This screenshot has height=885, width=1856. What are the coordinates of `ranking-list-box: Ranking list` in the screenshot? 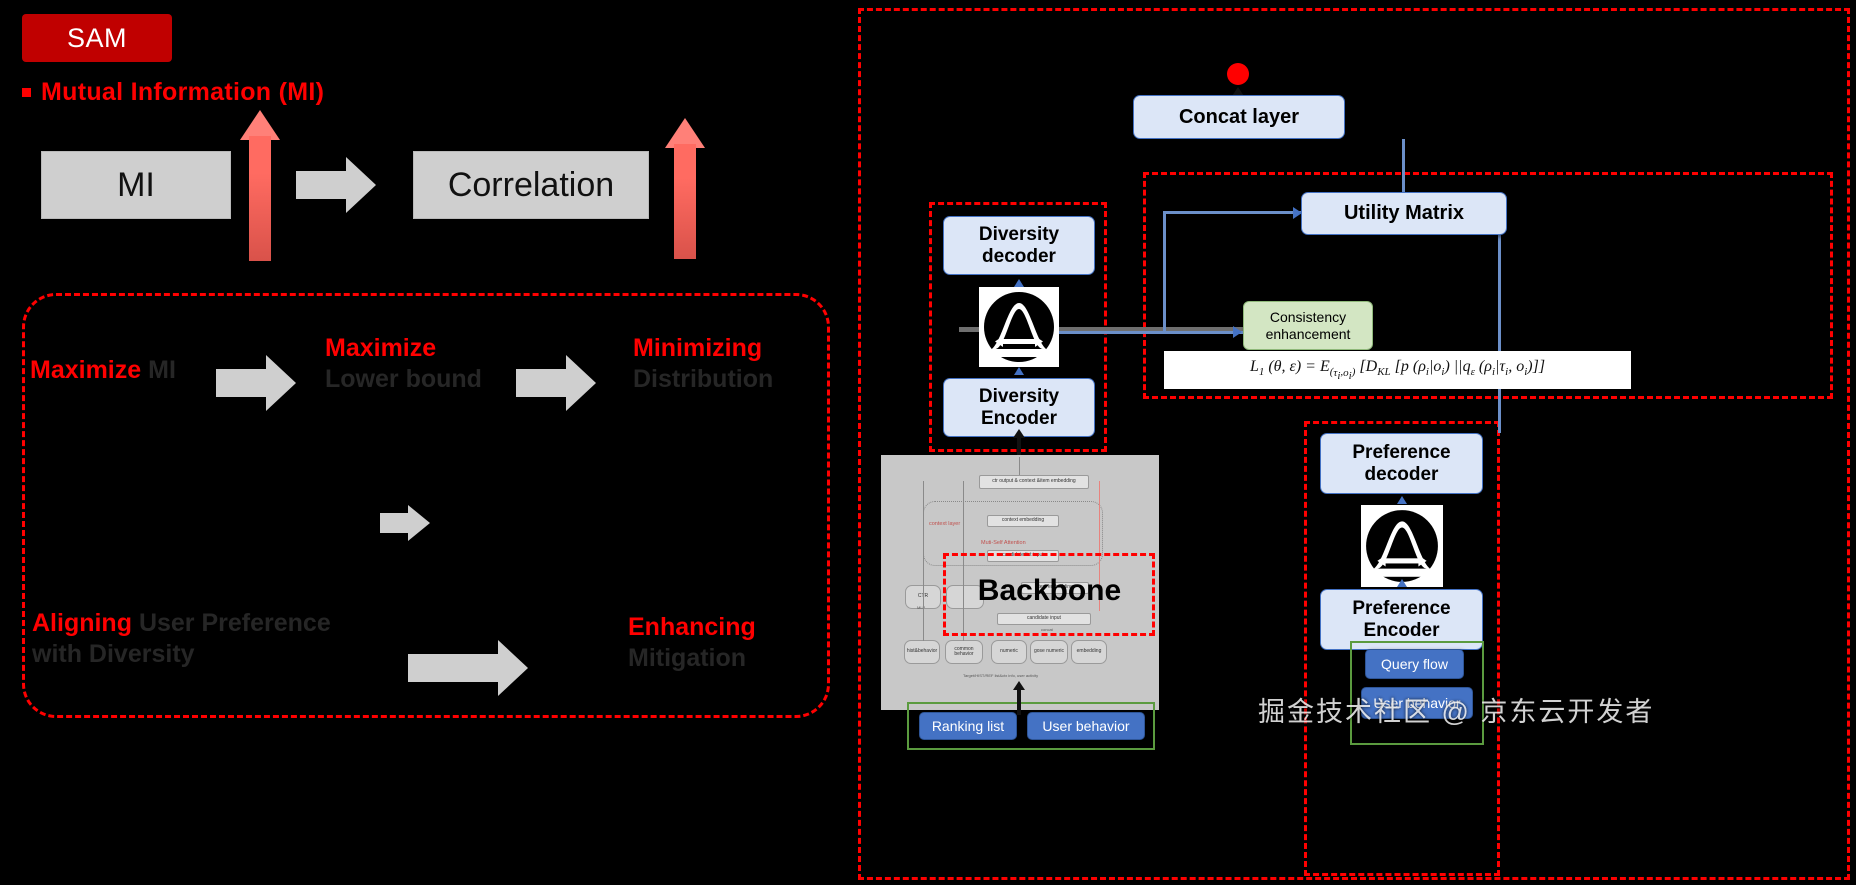 It's located at (968, 726).